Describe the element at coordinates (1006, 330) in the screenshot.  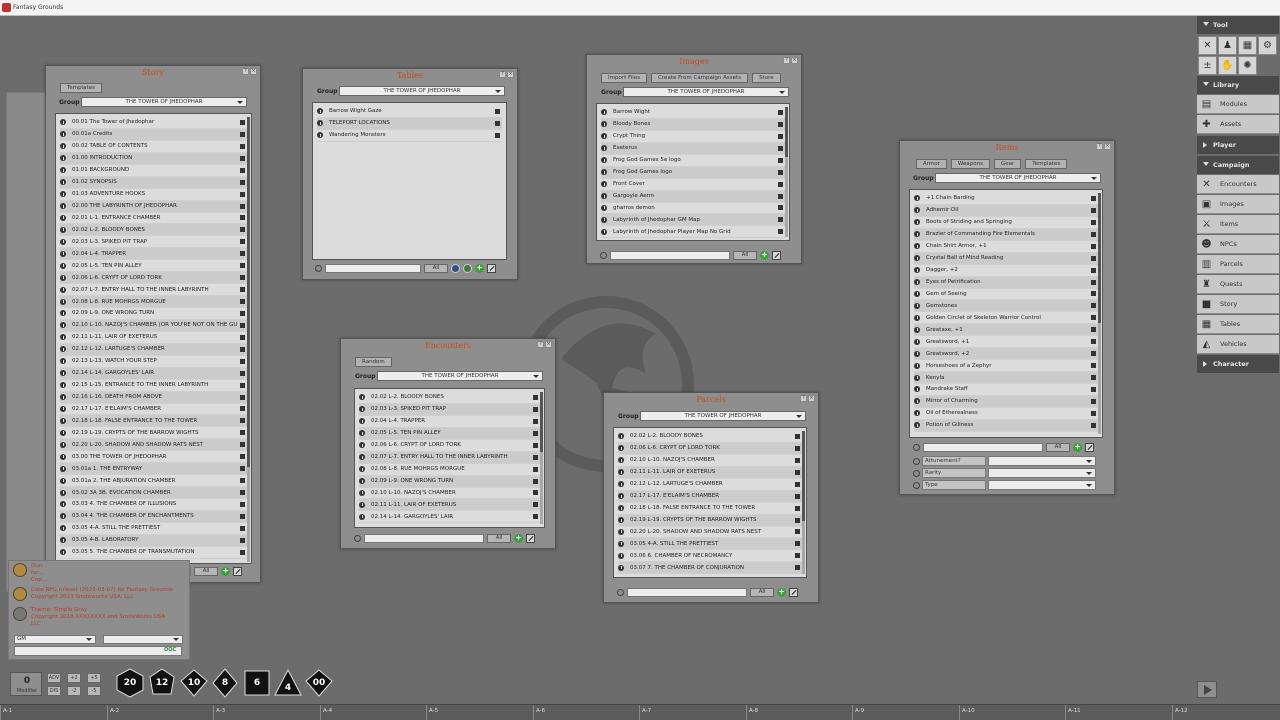
I see `list-item: Greataxe, +1` at that location.